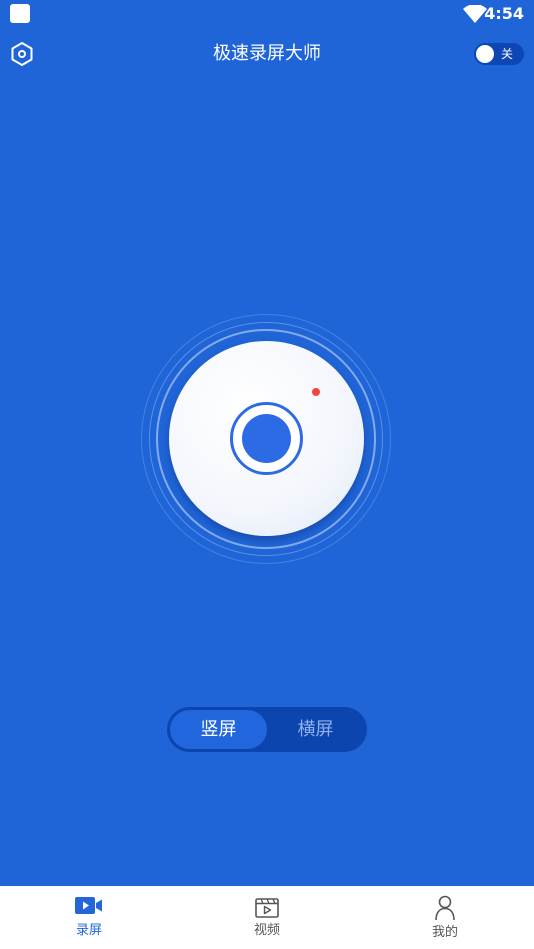 The width and height of the screenshot is (534, 949). What do you see at coordinates (444, 932) in the screenshot?
I see `nav-label-mine: 我的` at bounding box center [444, 932].